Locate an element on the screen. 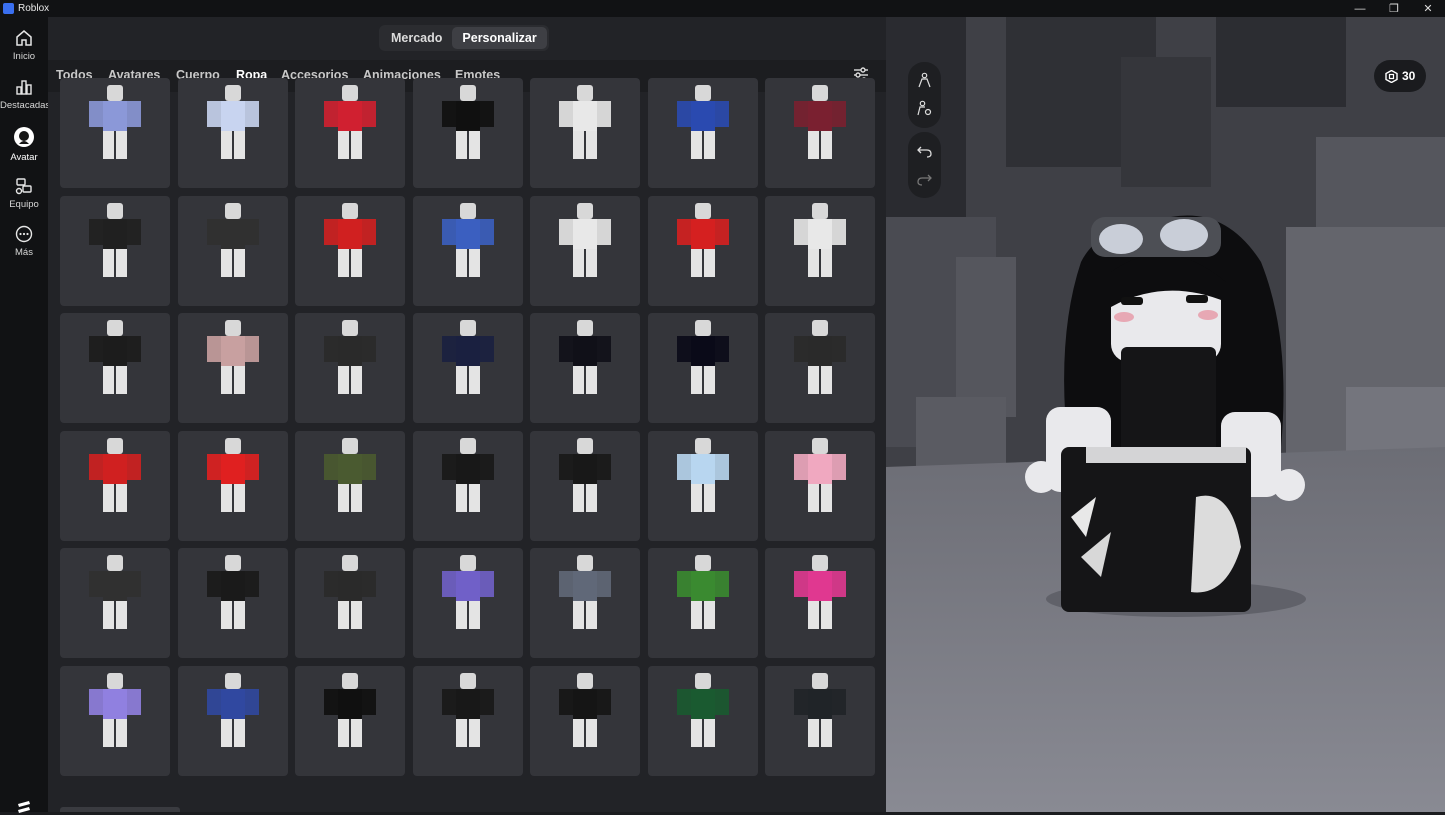 The width and height of the screenshot is (1445, 815). sidebar-item-equipo: Equipo is located at coordinates (24, 193).